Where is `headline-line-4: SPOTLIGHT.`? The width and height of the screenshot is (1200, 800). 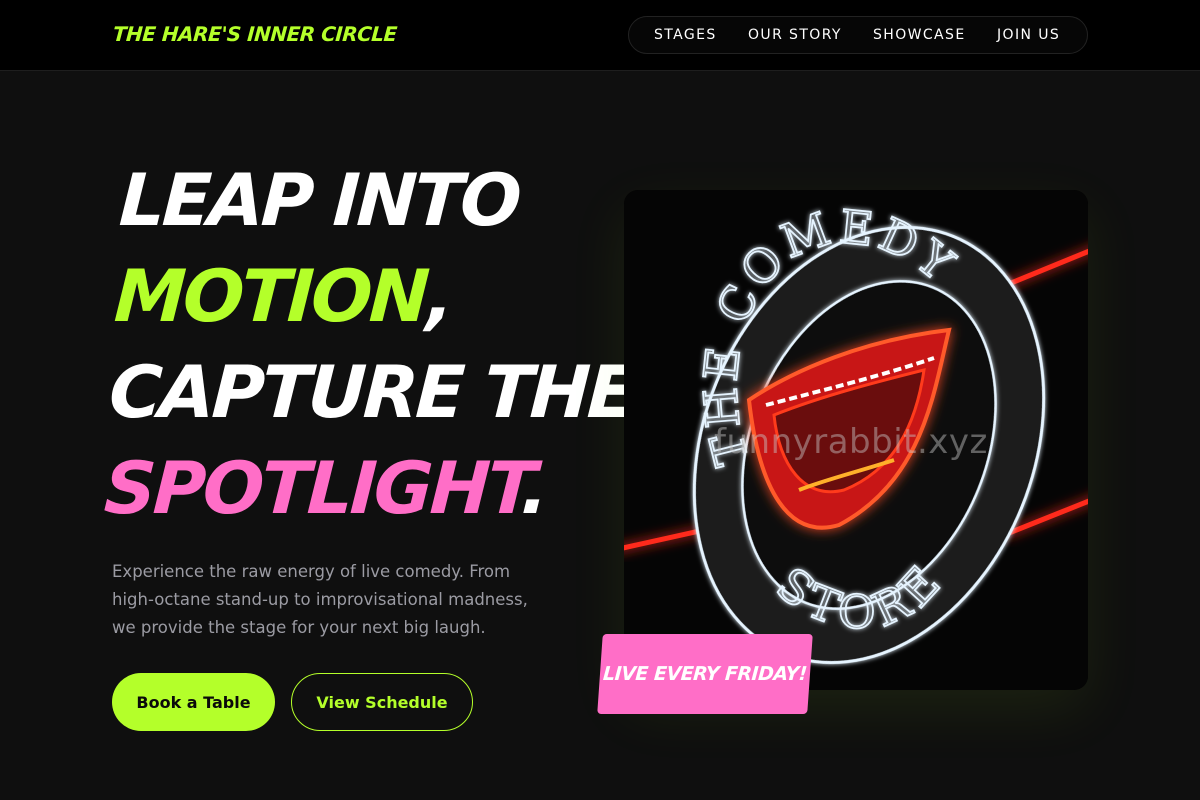
headline-line-4: SPOTLIGHT. is located at coordinates (344, 488).